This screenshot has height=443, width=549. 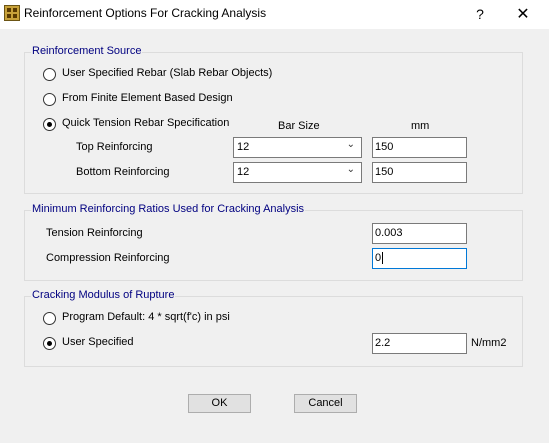 What do you see at coordinates (94, 233) in the screenshot?
I see `tension-reinforcing-label: Tension Reinforcing` at bounding box center [94, 233].